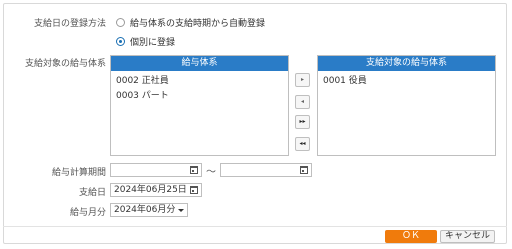 Image resolution: width=512 pixels, height=249 pixels. Describe the element at coordinates (198, 24) in the screenshot. I see `radio-auto-register-label: 給与体系の支給時期から自動登録` at that location.